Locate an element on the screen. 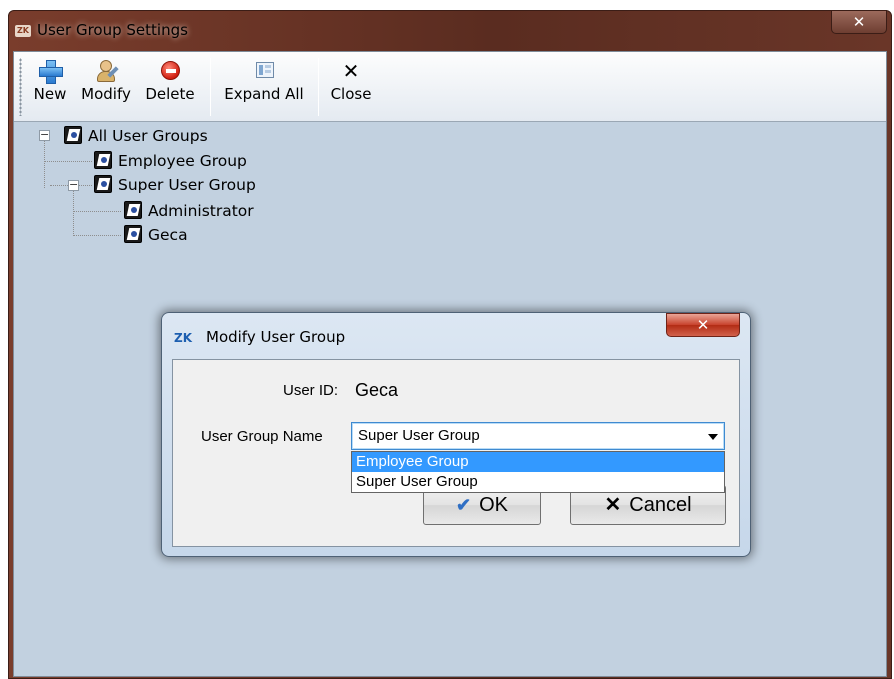 Image resolution: width=894 pixels, height=679 pixels. user-id-value: Geca is located at coordinates (377, 390).